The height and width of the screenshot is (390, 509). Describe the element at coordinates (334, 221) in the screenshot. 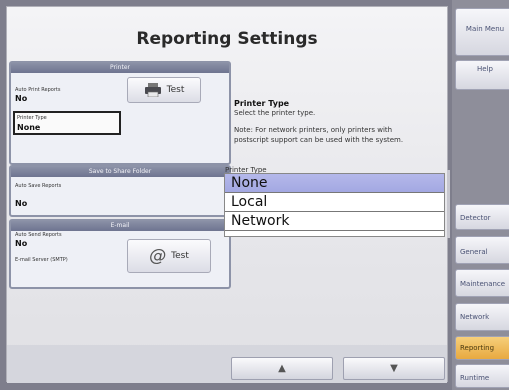

I see `list-item-network: Network` at that location.